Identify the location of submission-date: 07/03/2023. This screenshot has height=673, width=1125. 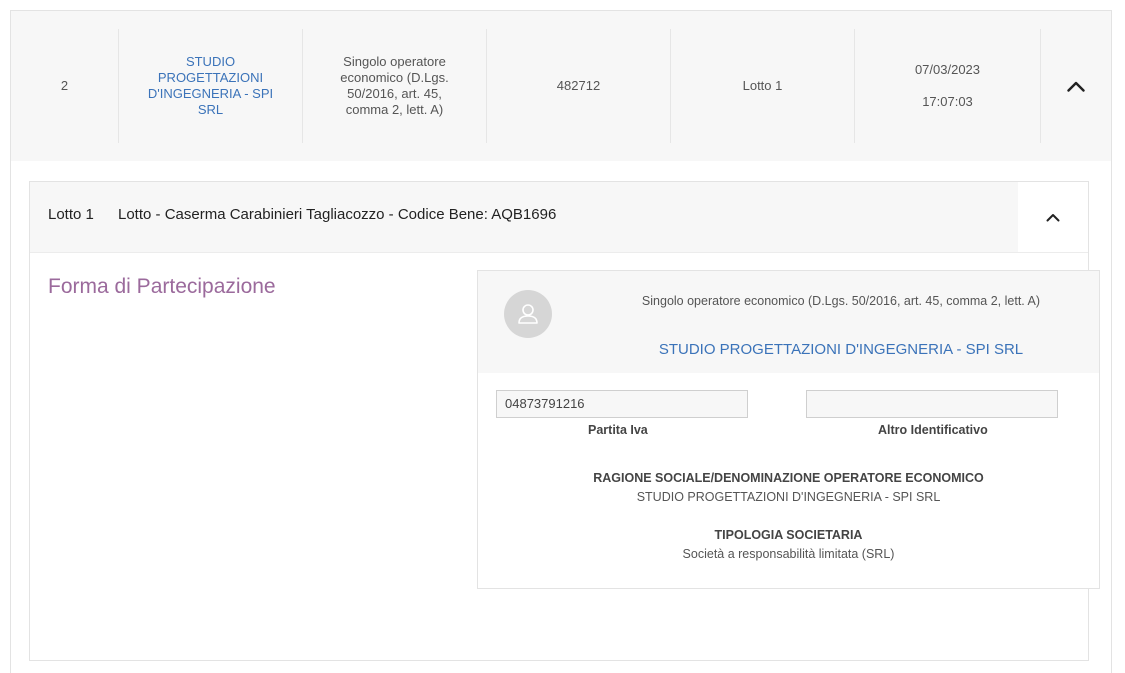
(947, 69).